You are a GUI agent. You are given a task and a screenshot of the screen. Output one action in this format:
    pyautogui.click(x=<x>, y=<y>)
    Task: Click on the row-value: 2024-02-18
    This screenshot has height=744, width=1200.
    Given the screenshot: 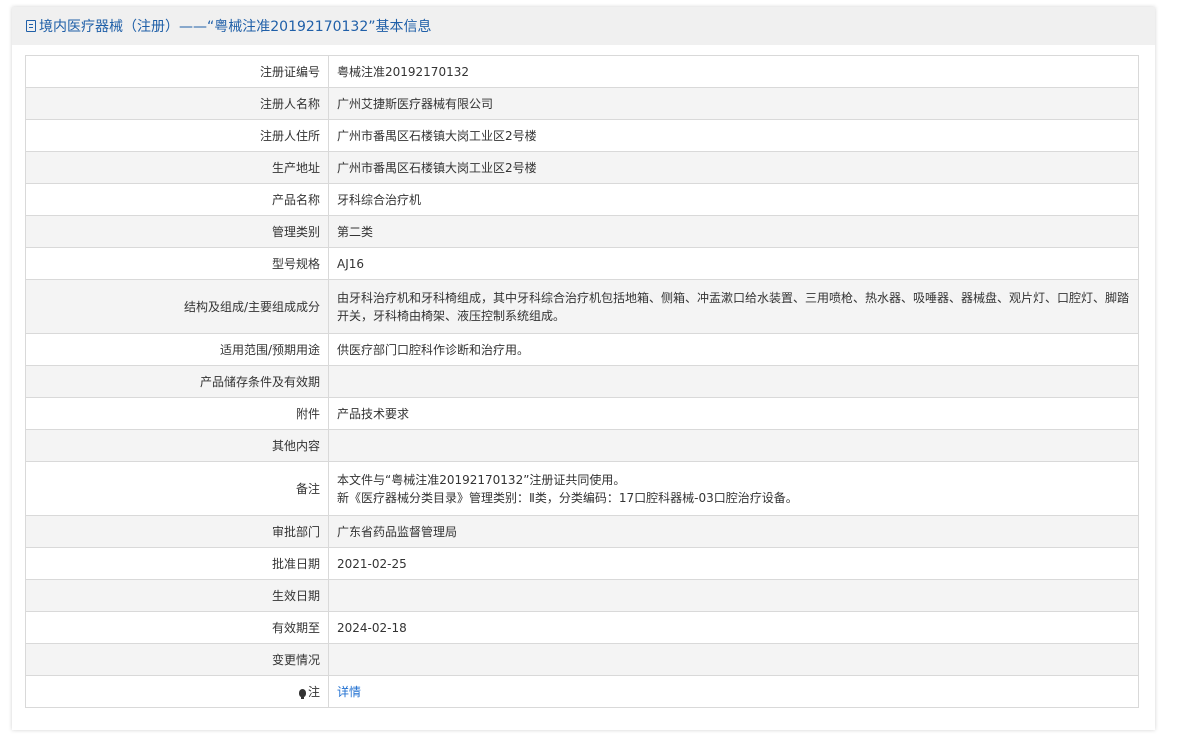 What is the action you would take?
    pyautogui.click(x=733, y=627)
    